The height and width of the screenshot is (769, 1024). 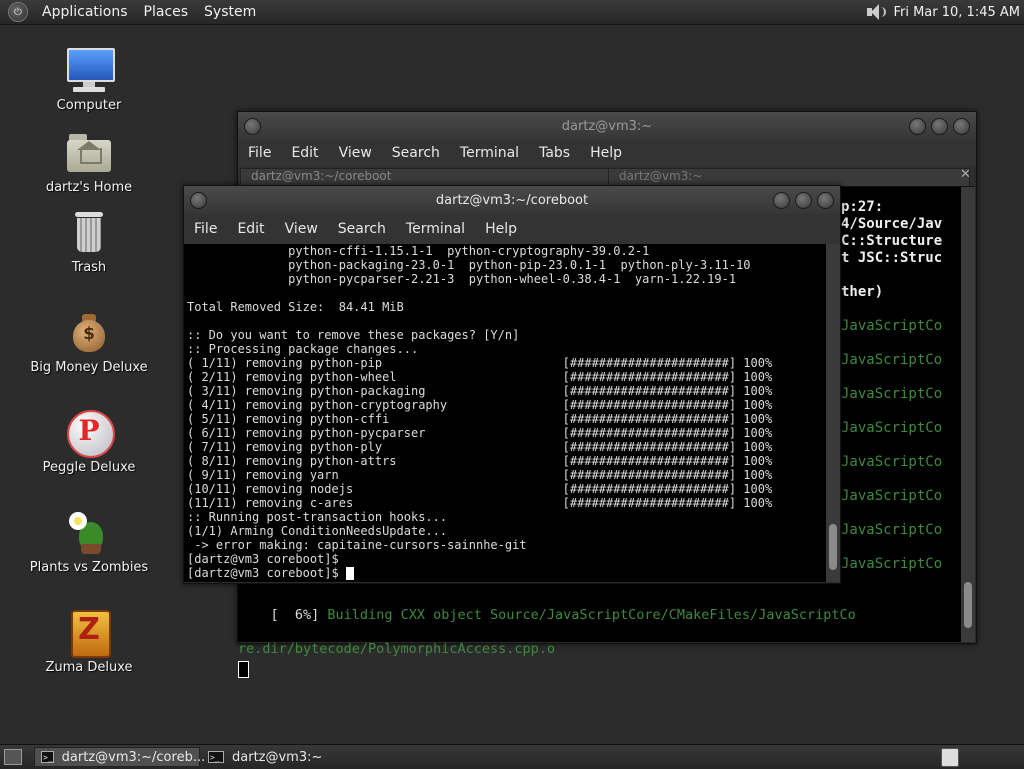 What do you see at coordinates (166, 12) in the screenshot?
I see `places-menu: Places` at bounding box center [166, 12].